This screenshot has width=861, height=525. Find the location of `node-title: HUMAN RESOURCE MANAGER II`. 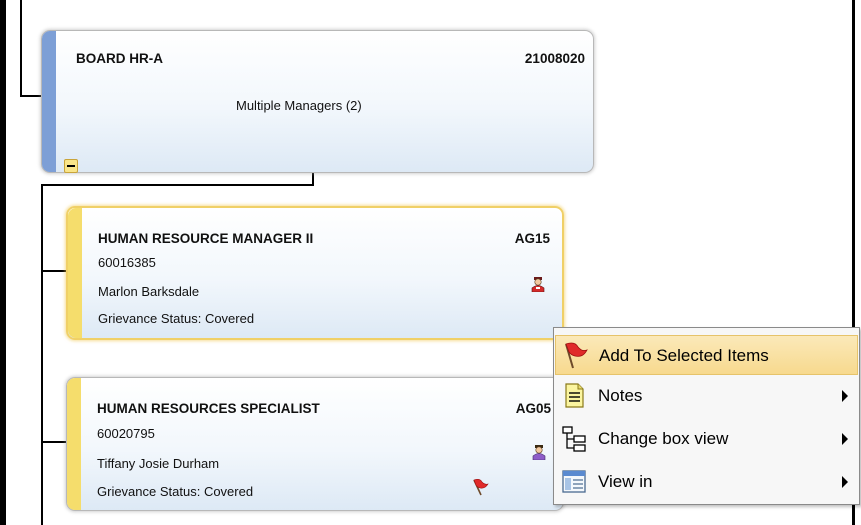

node-title: HUMAN RESOURCE MANAGER II is located at coordinates (206, 238).